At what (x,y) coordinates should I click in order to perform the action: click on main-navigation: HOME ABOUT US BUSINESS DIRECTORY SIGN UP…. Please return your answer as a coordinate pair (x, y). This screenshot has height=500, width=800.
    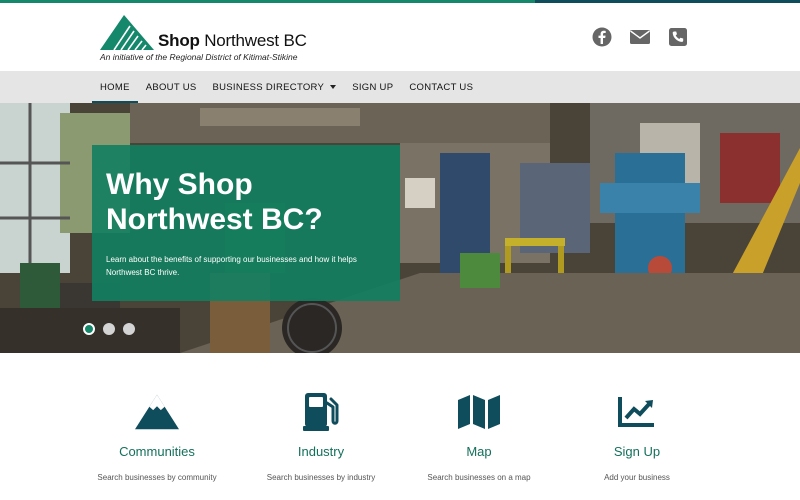
    Looking at the image, I should click on (400, 87).